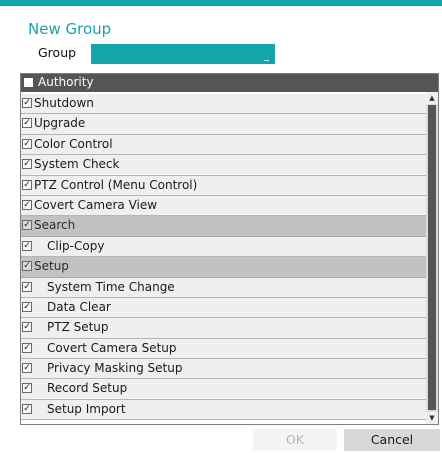 Image resolution: width=442 pixels, height=453 pixels. What do you see at coordinates (60, 123) in the screenshot?
I see `permission-label: Upgrade` at bounding box center [60, 123].